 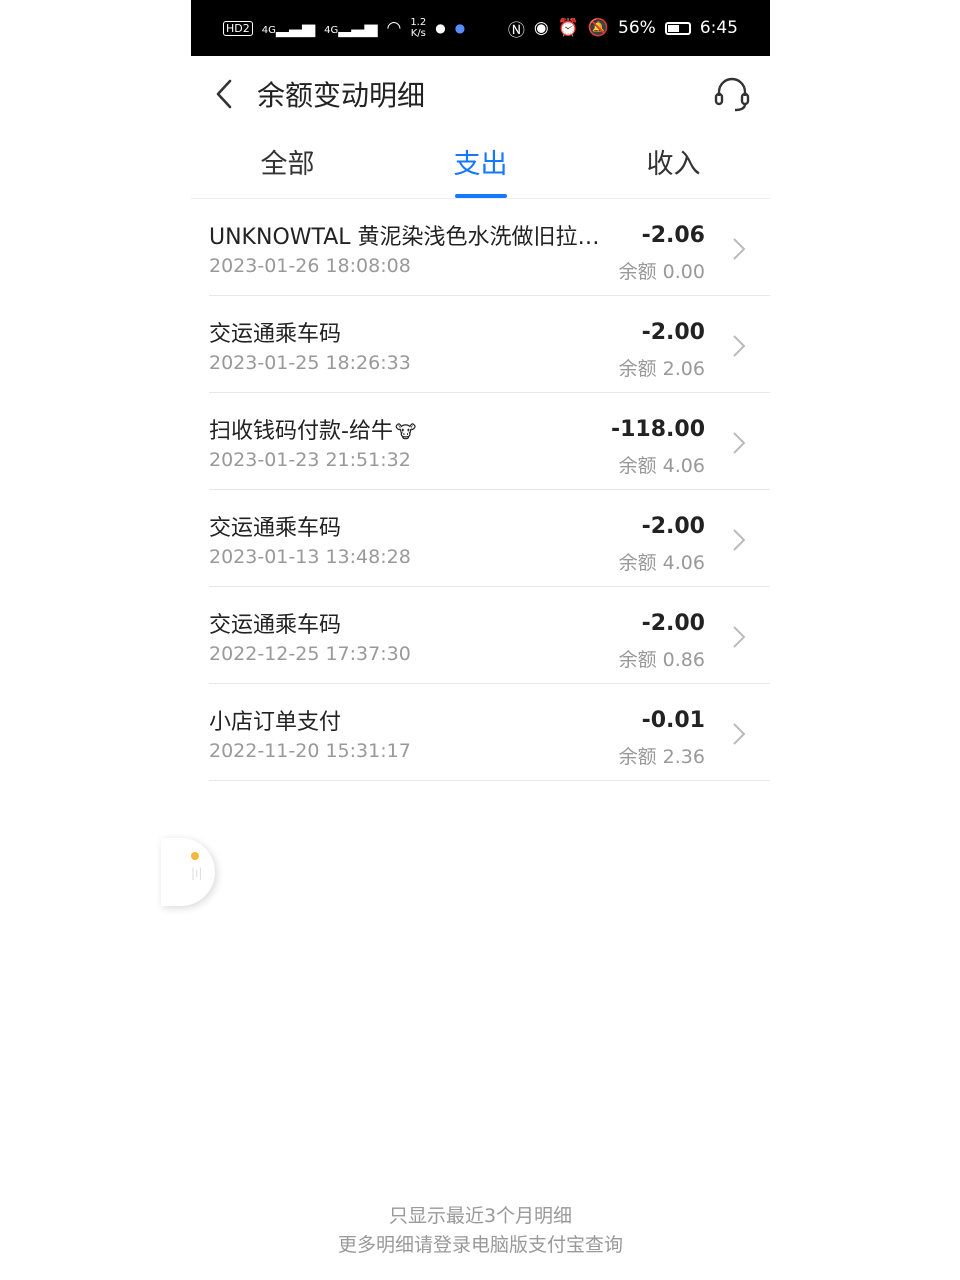 What do you see at coordinates (313, 431) in the screenshot?
I see `transaction-name: 扫收钱码付款-给牛 🐮` at bounding box center [313, 431].